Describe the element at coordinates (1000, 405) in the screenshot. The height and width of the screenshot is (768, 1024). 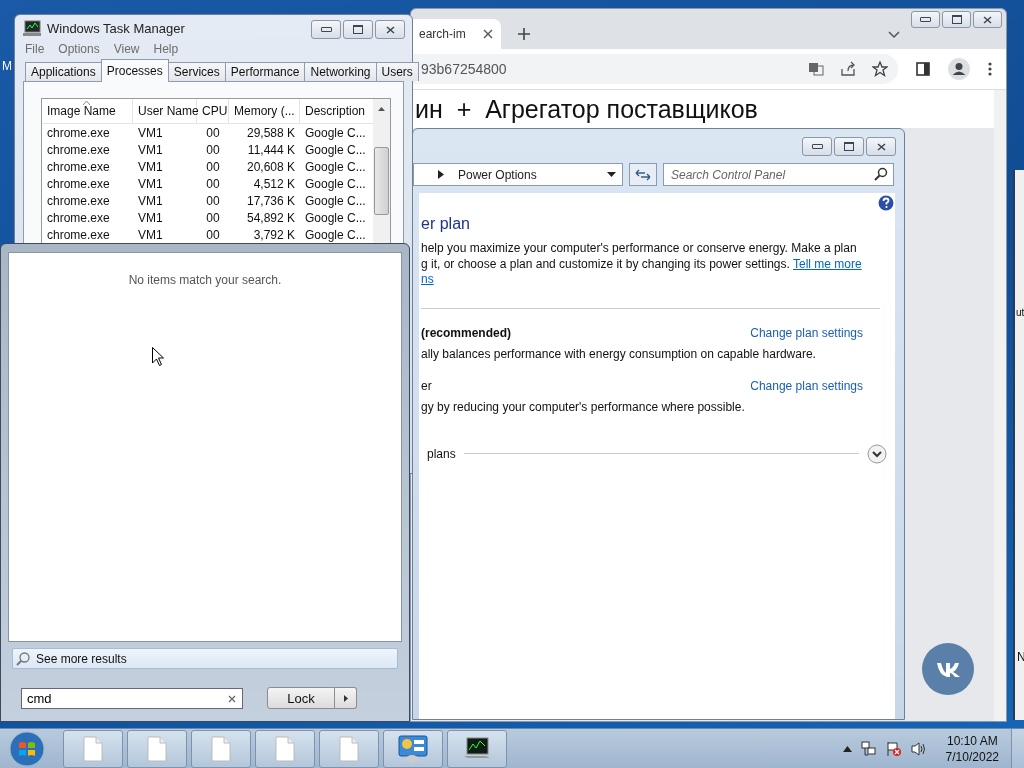
I see `scrollbar` at that location.